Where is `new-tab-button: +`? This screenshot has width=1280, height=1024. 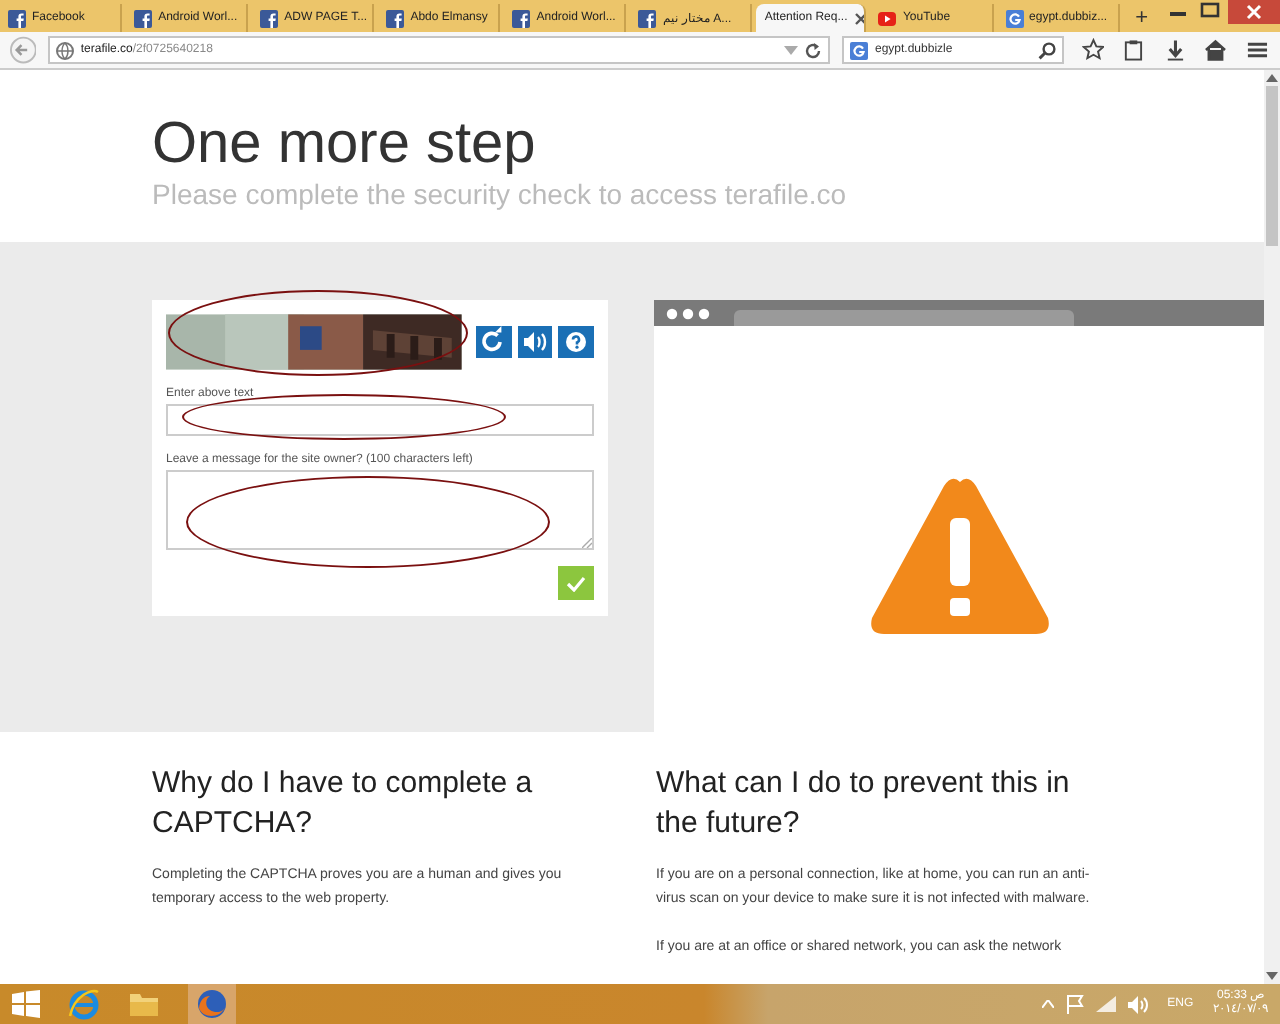
new-tab-button: + is located at coordinates (1142, 18).